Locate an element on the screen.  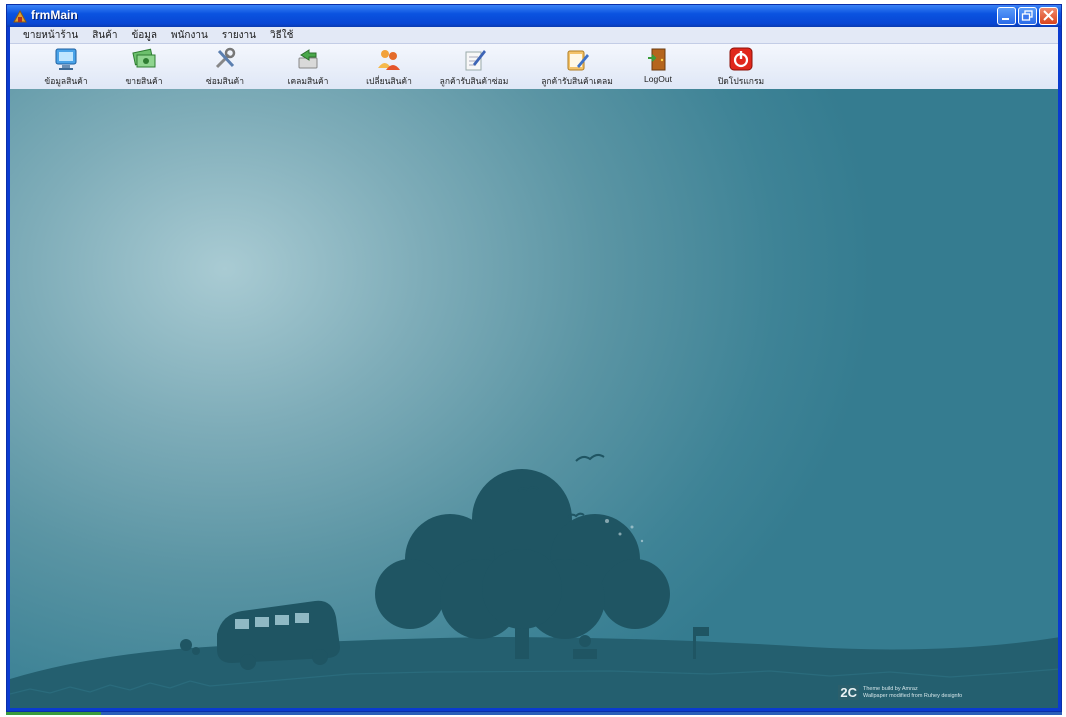
pen-document-icon is located at coordinates (475, 60).